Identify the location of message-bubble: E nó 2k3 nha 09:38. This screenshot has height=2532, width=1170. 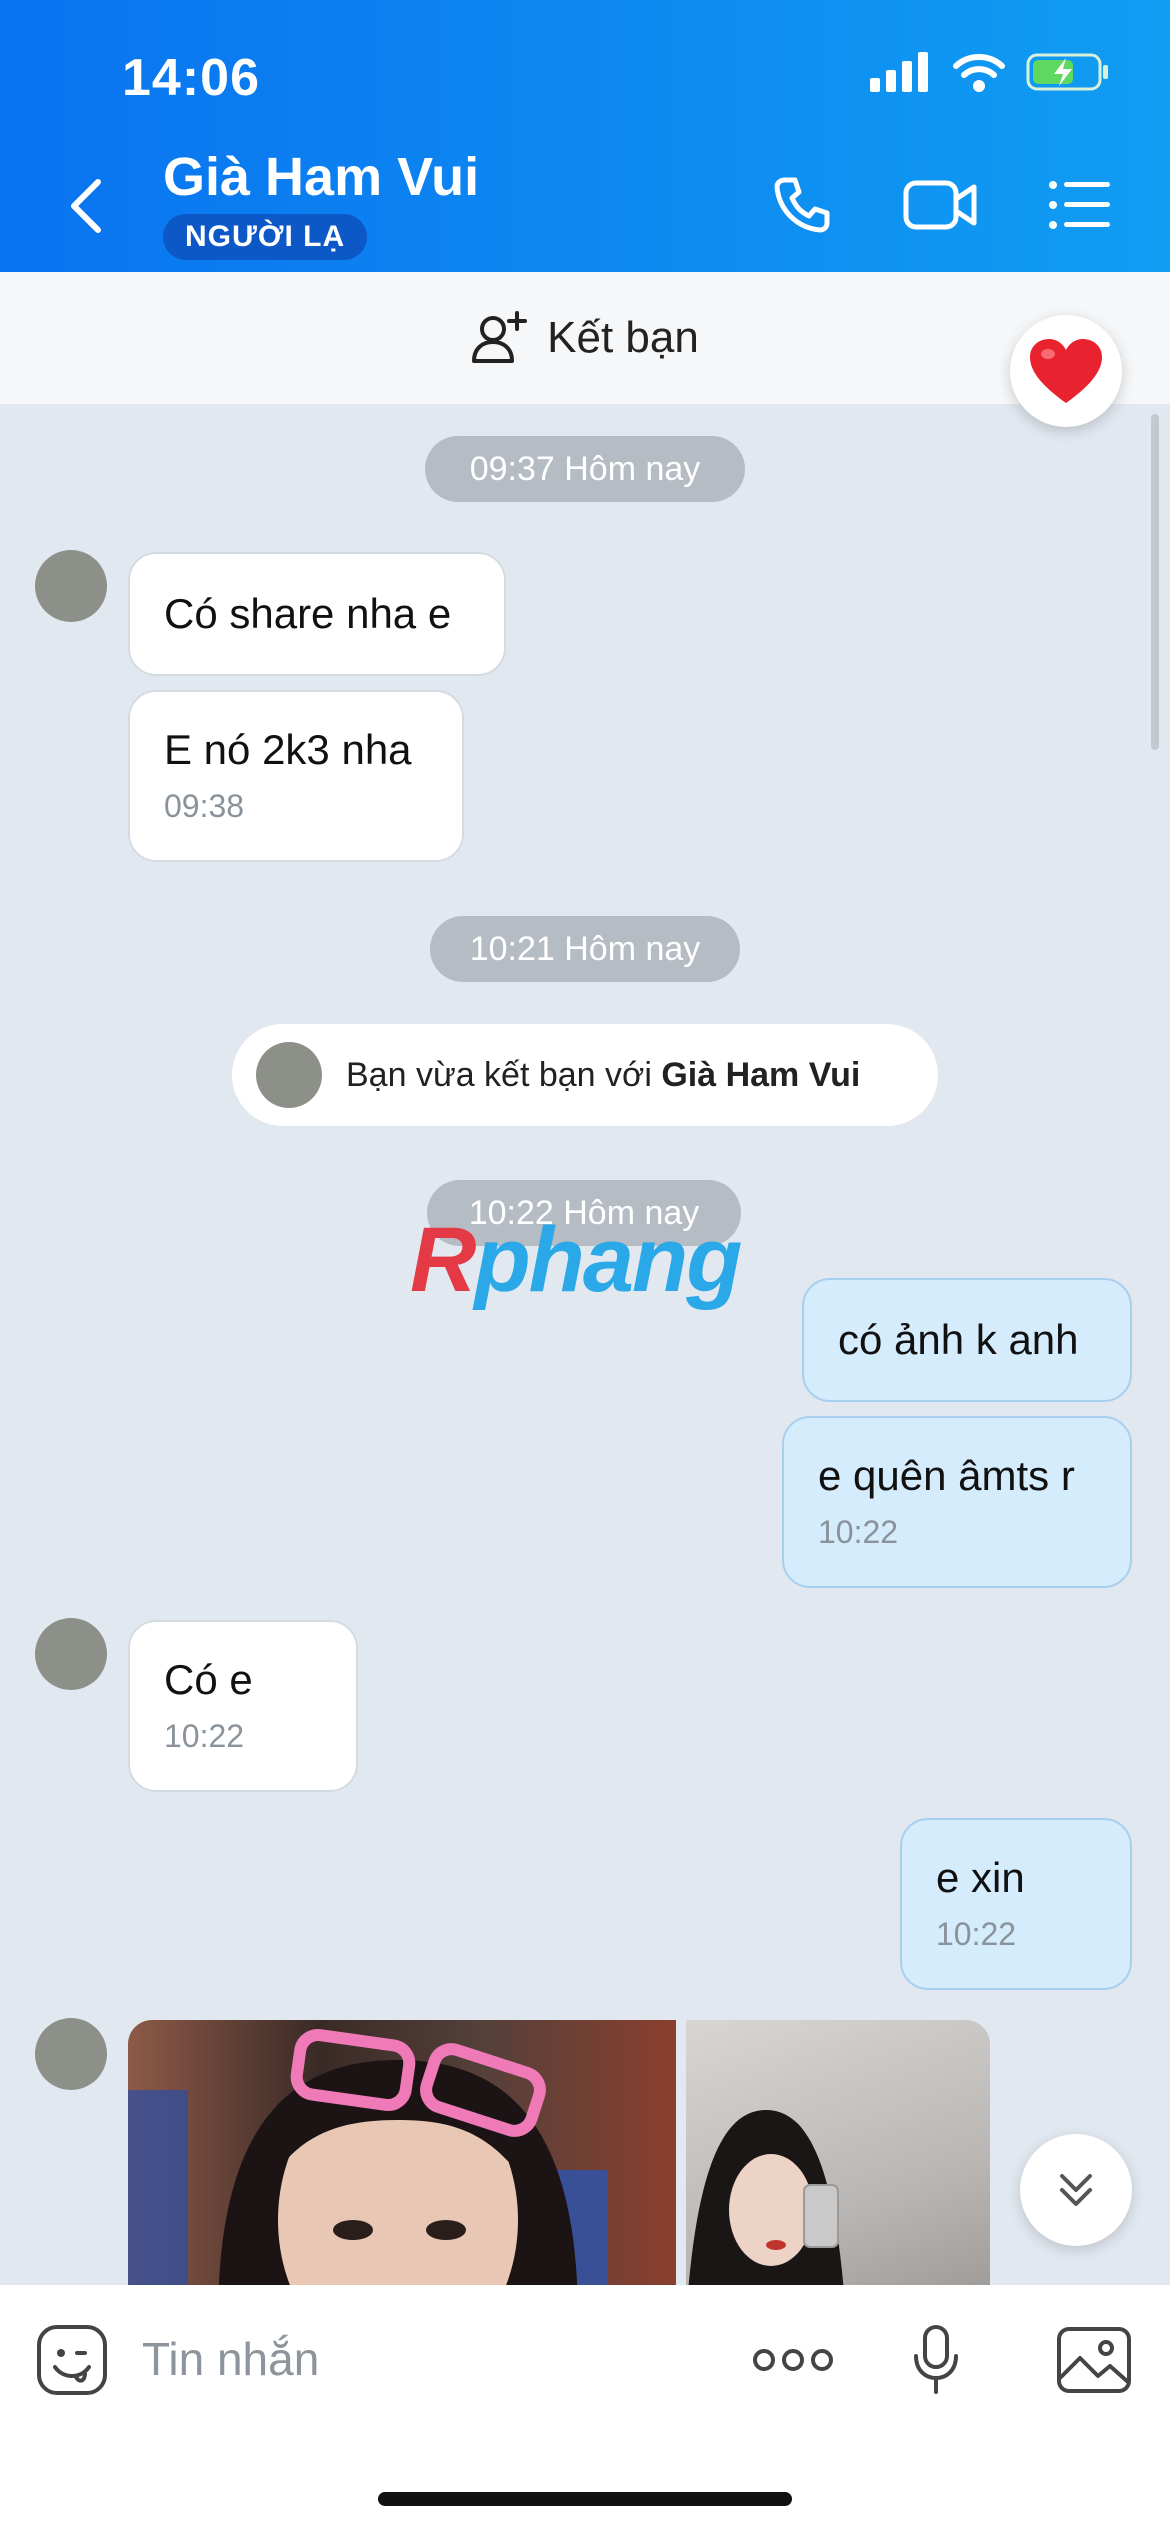
(296, 776).